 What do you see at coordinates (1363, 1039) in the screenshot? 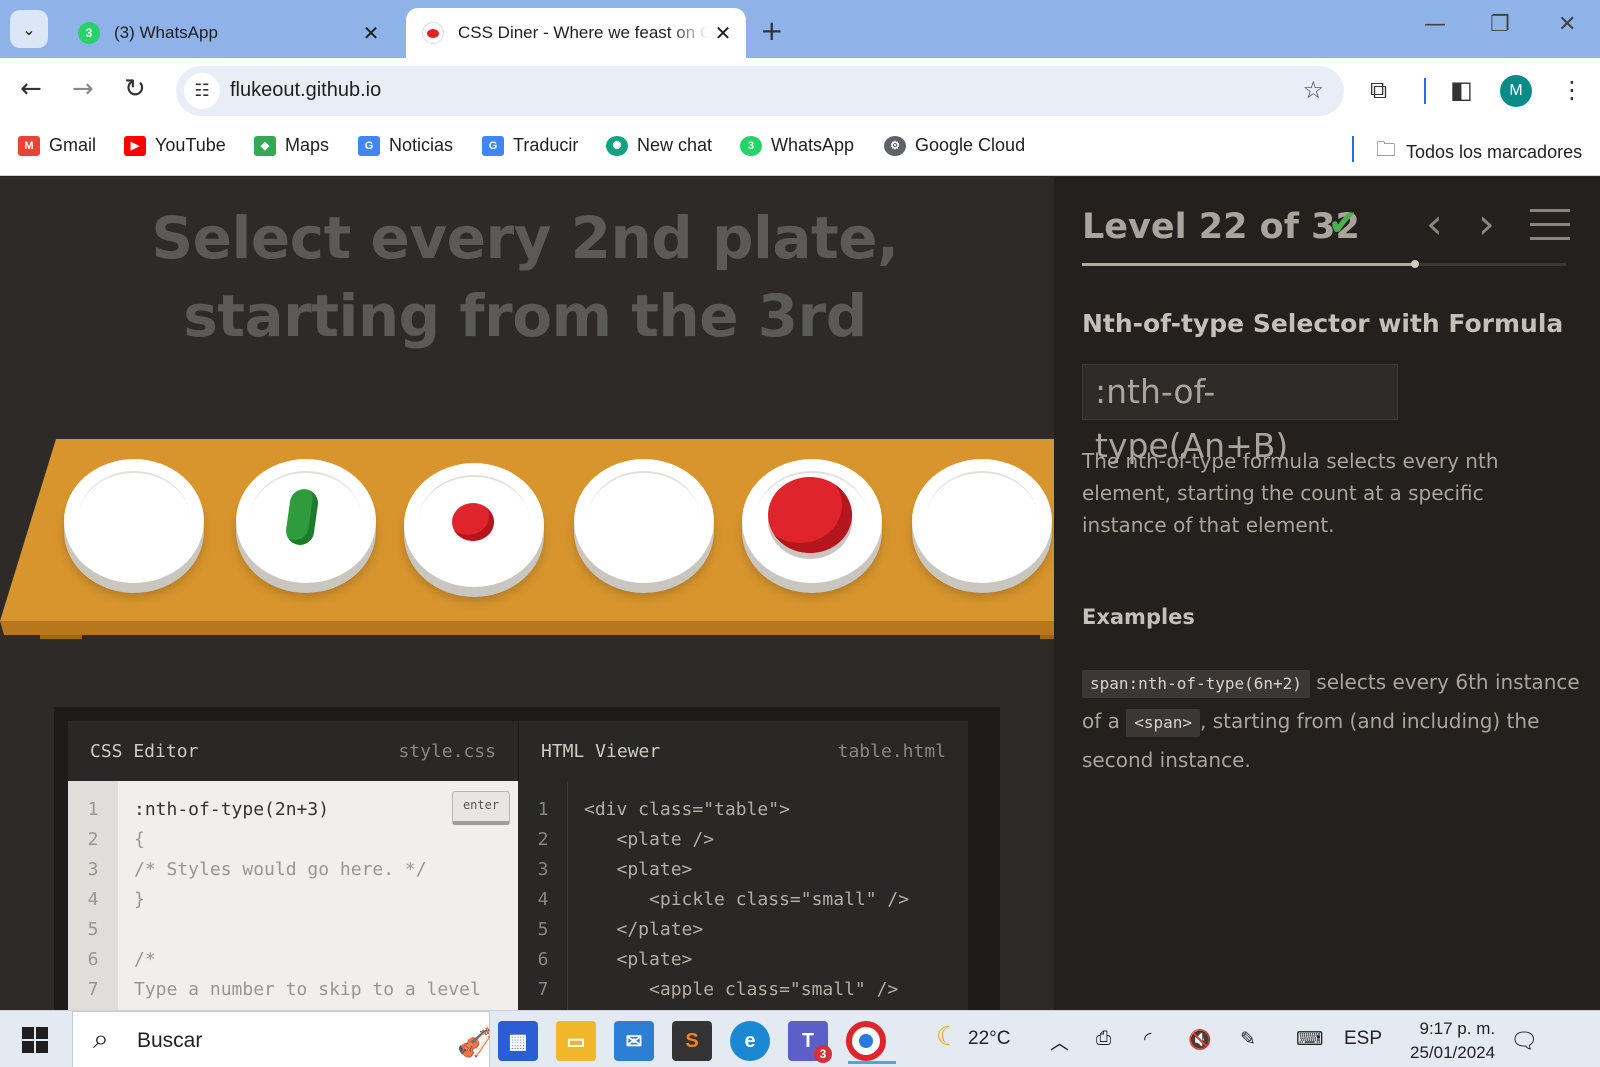
I see `input-language: ESP` at bounding box center [1363, 1039].